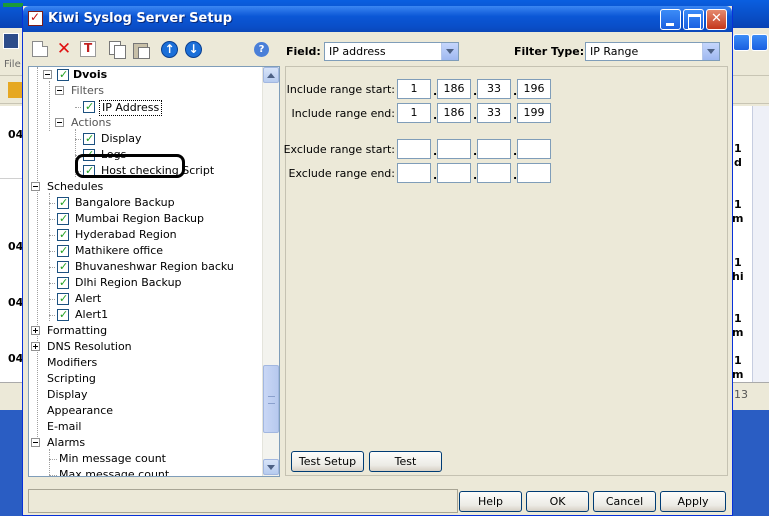  Describe the element at coordinates (414, 89) in the screenshot. I see `include-start-octet-1: 1` at that location.